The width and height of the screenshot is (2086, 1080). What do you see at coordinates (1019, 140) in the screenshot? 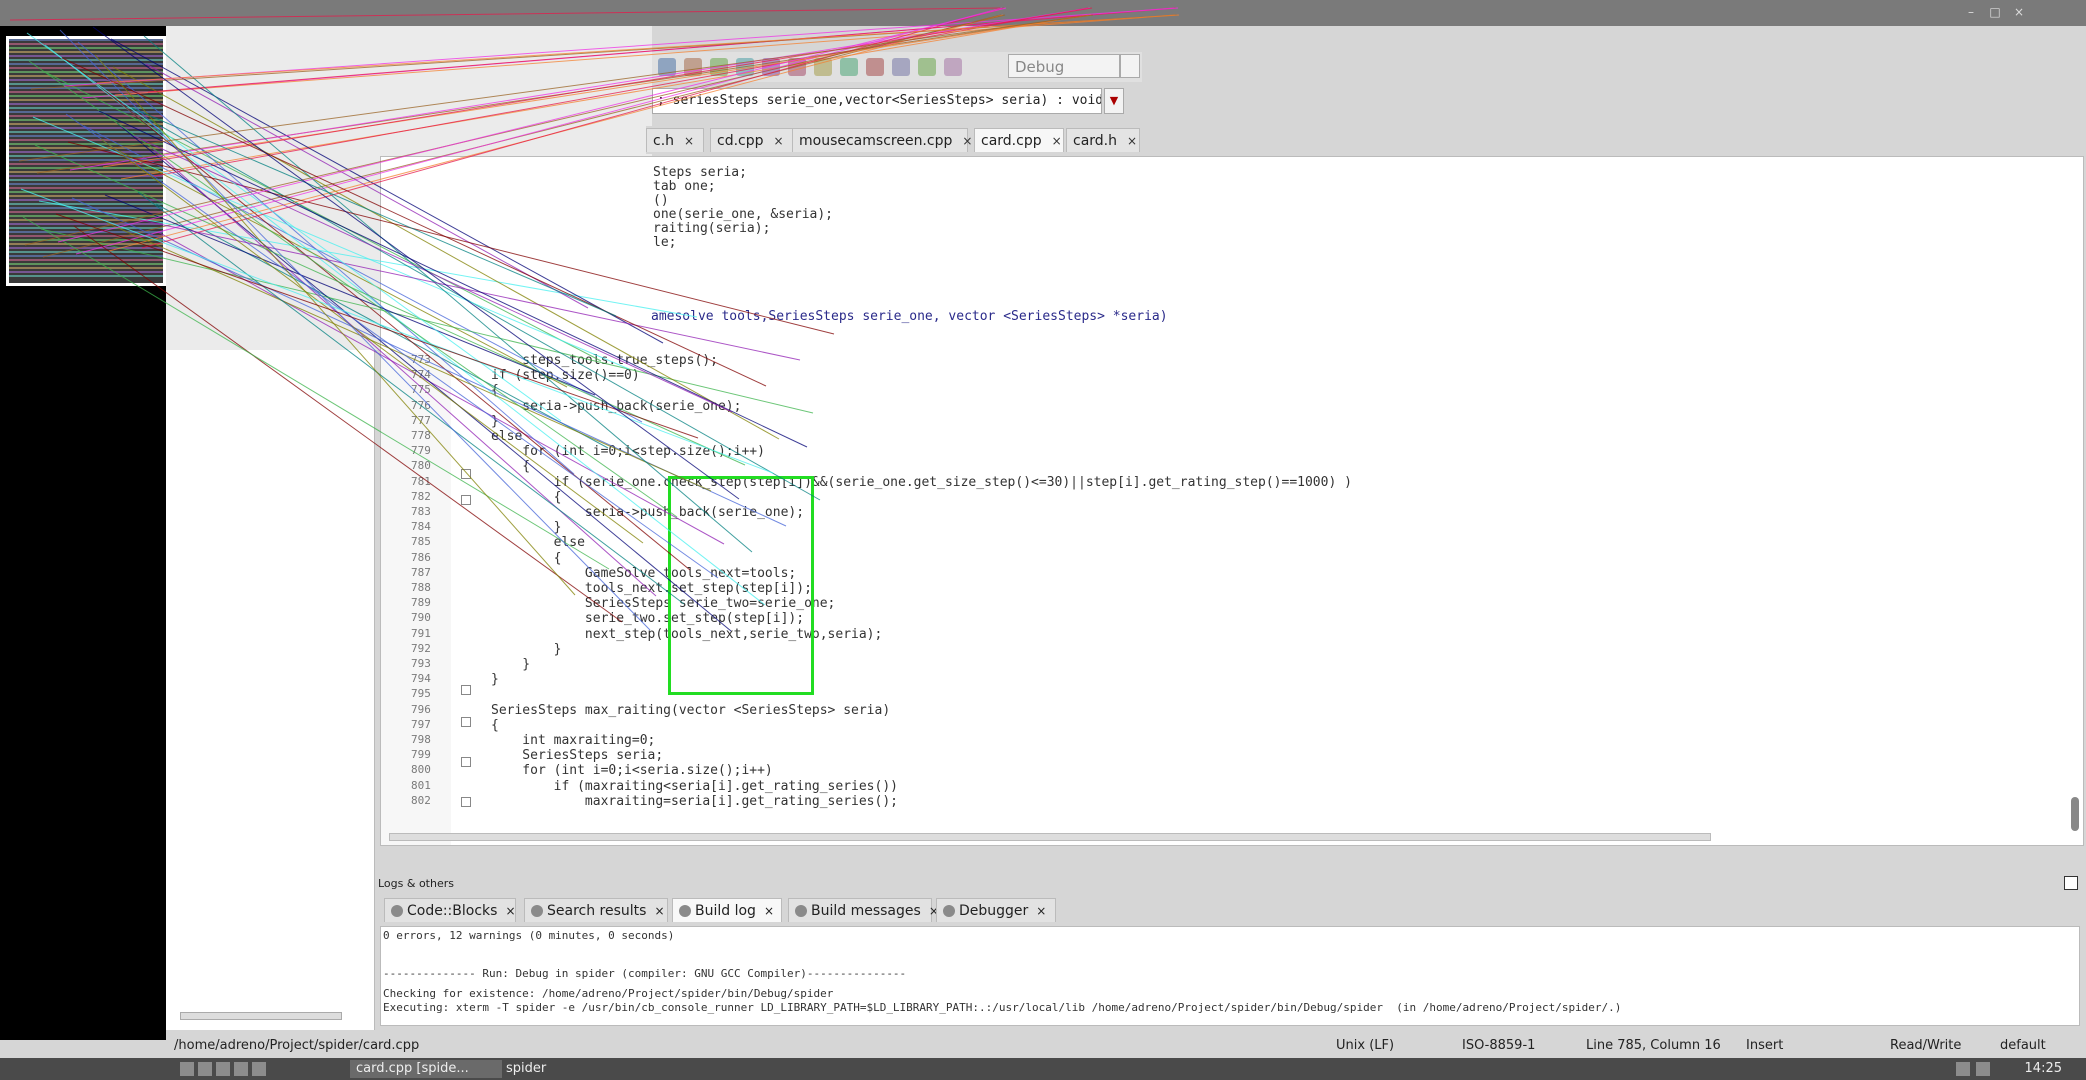
I see `tab-card-cpp: card.cpp ×` at bounding box center [1019, 140].